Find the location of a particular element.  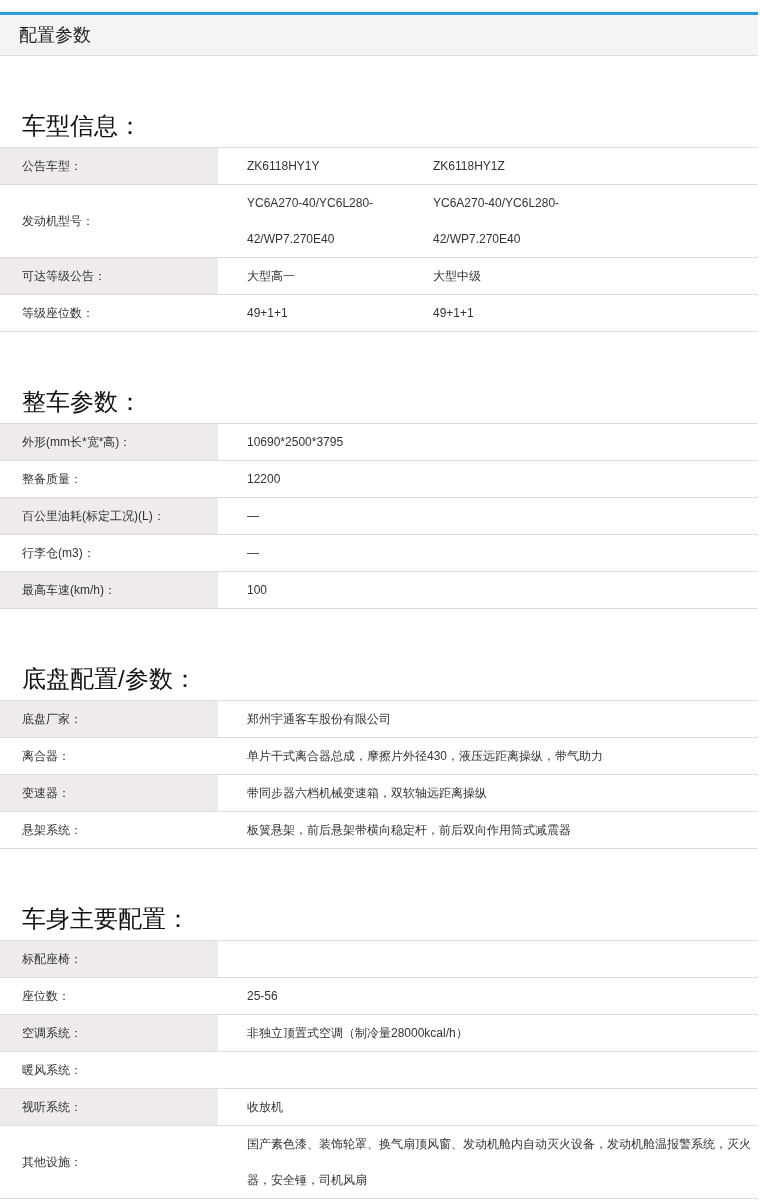

row-value: 单片干式离合器总成，摩擦片外径430，液压远距离操纵，带气助力 is located at coordinates (425, 756).